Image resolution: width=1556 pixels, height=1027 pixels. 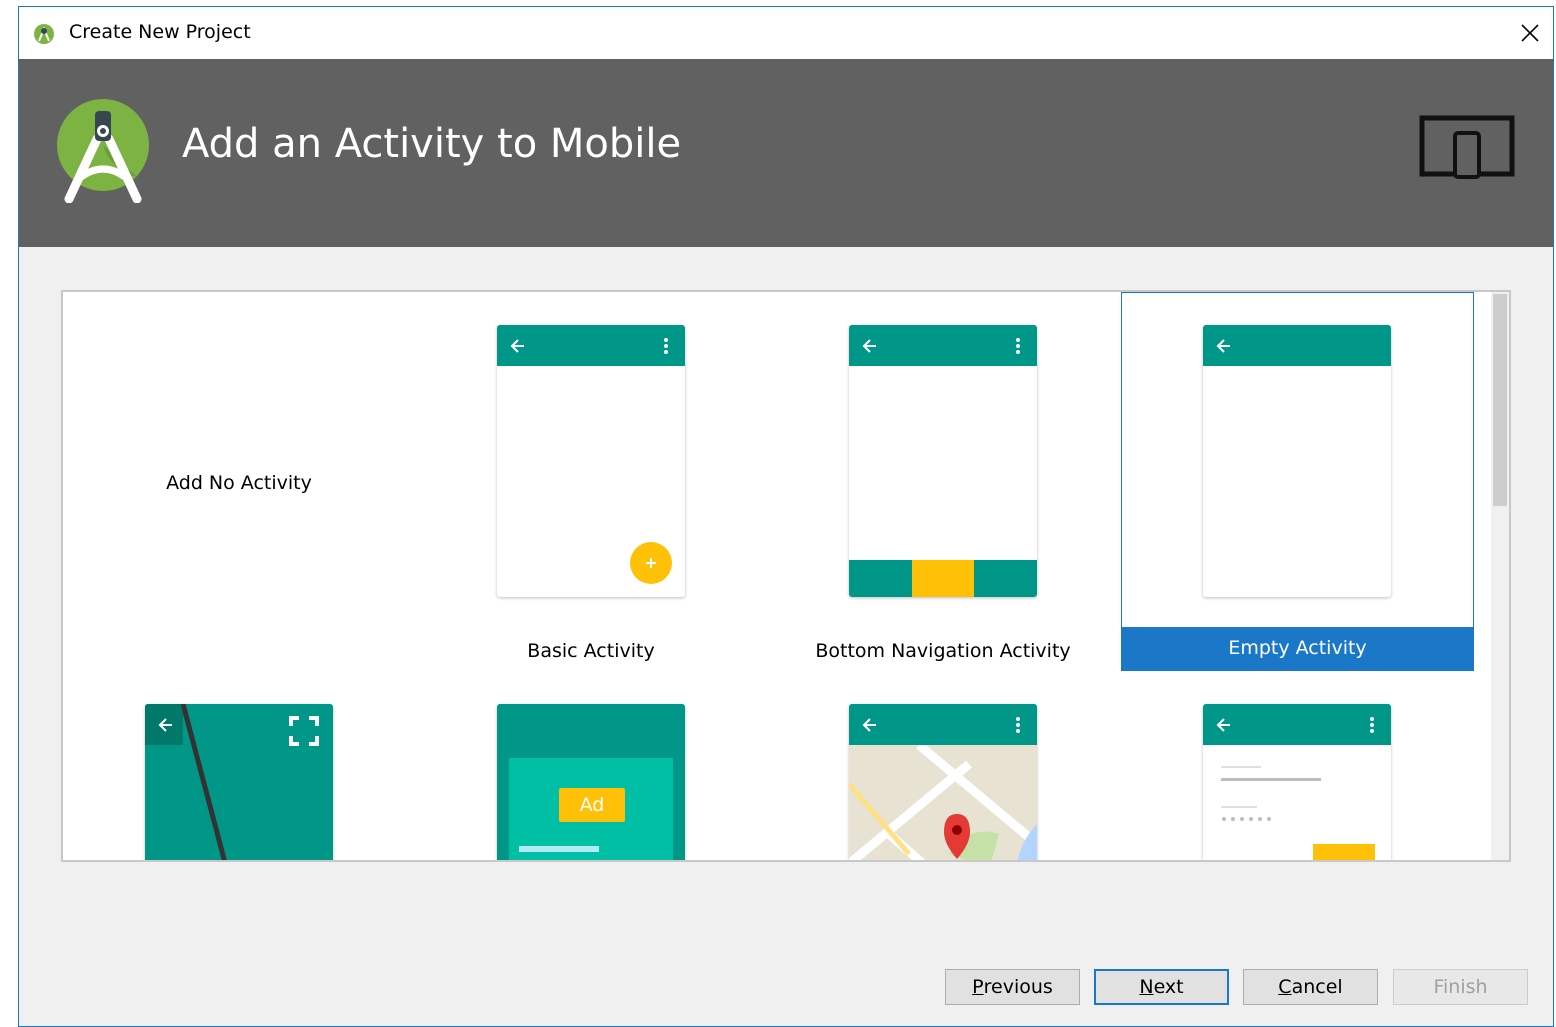 I want to click on previous-button: Previous, so click(x=1012, y=987).